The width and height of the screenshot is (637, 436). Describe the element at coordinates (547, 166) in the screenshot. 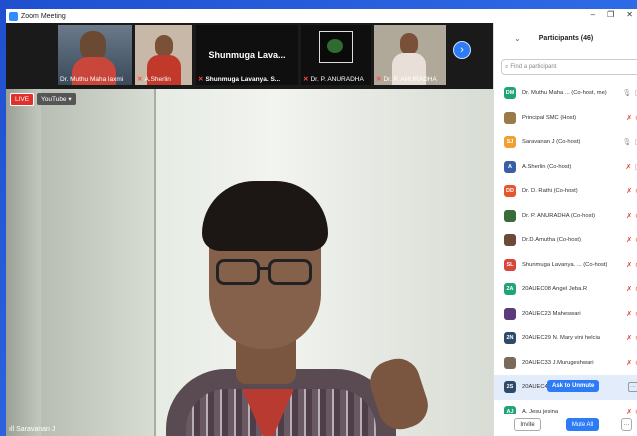

I see `participant-name: A.Sherlin (Co-host)` at that location.